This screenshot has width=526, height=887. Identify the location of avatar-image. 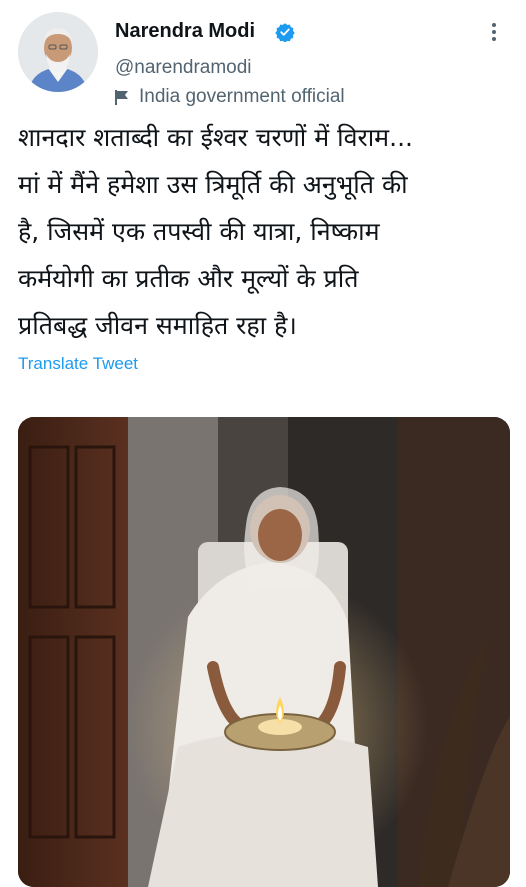
(58, 52).